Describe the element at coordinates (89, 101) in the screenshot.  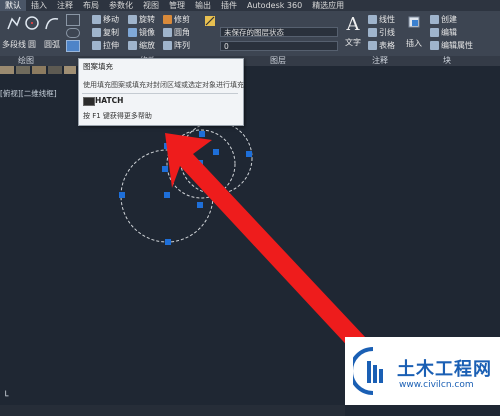
I see `command-icon` at that location.